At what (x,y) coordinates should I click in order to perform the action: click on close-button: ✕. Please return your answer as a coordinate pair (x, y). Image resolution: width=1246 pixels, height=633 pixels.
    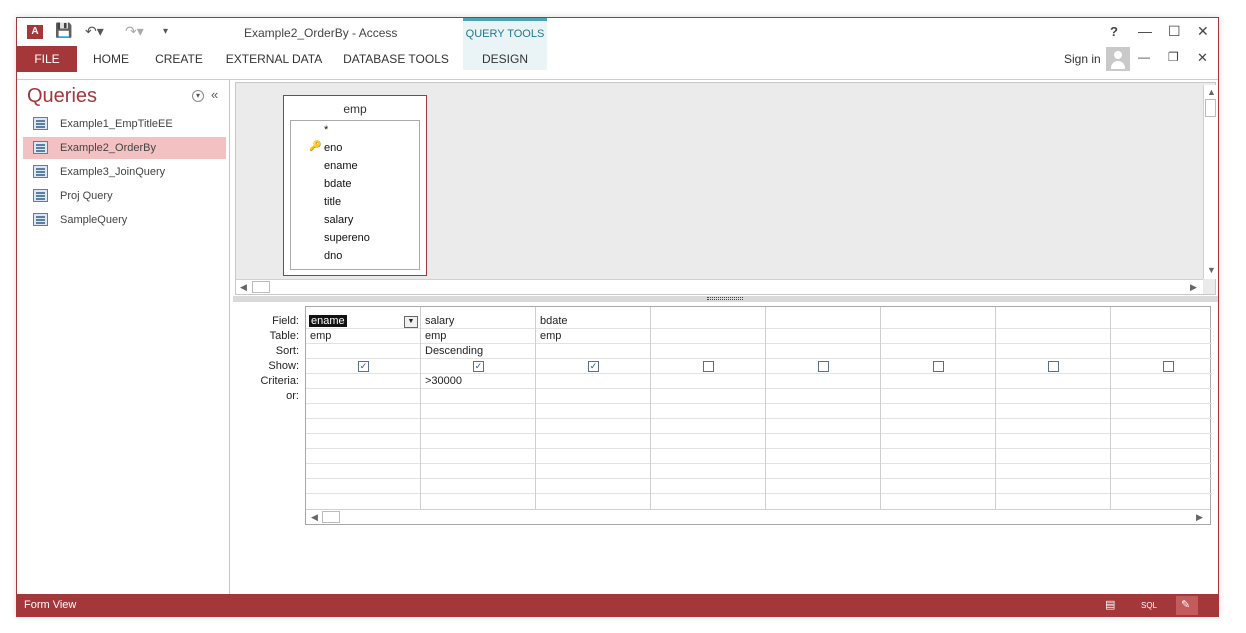
    Looking at the image, I should click on (1203, 31).